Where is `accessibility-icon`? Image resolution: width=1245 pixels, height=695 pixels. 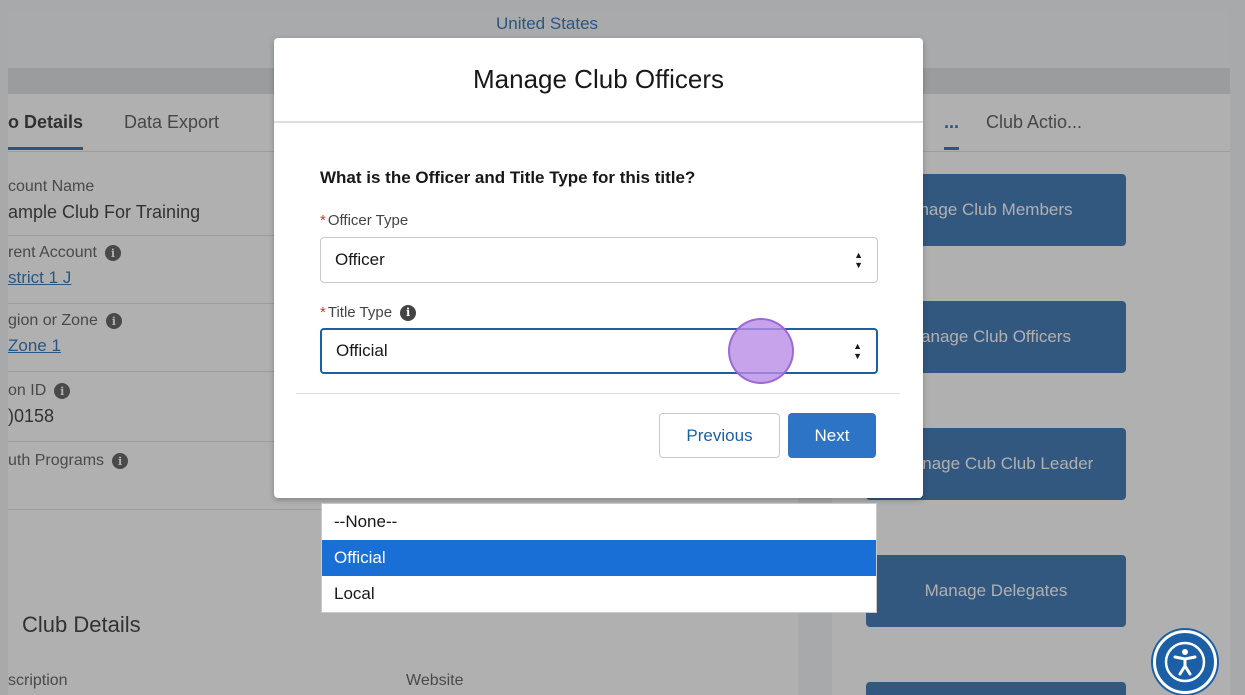
accessibility-icon is located at coordinates (1185, 662).